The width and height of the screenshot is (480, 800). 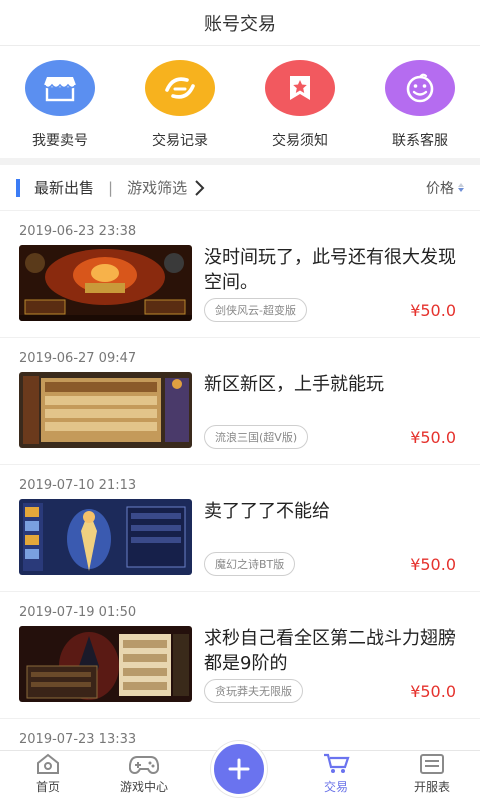 What do you see at coordinates (144, 775) in the screenshot?
I see `tab-game-center: 游戏中心` at bounding box center [144, 775].